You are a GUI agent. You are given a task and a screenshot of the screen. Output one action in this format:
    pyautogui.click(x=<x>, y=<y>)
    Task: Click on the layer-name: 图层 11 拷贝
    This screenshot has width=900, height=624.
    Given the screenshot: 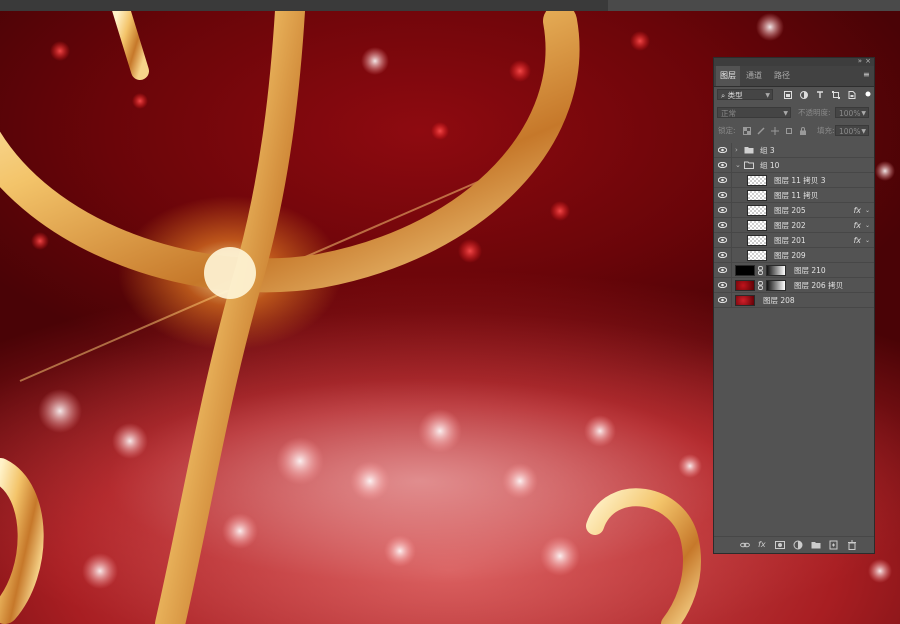 What is the action you would take?
    pyautogui.click(x=796, y=195)
    